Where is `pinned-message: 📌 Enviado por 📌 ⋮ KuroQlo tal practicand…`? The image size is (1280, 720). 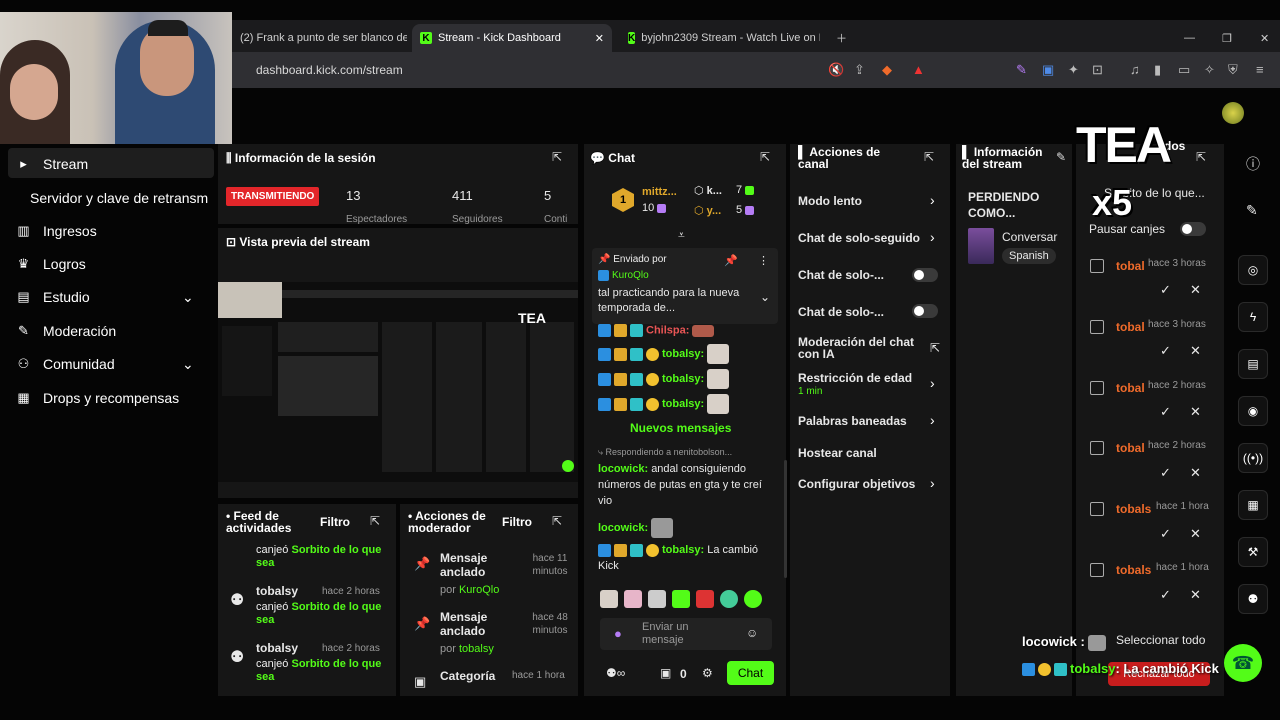
pinned-message: 📌 Enviado por 📌 ⋮ KuroQlo tal practicand… is located at coordinates (685, 286).